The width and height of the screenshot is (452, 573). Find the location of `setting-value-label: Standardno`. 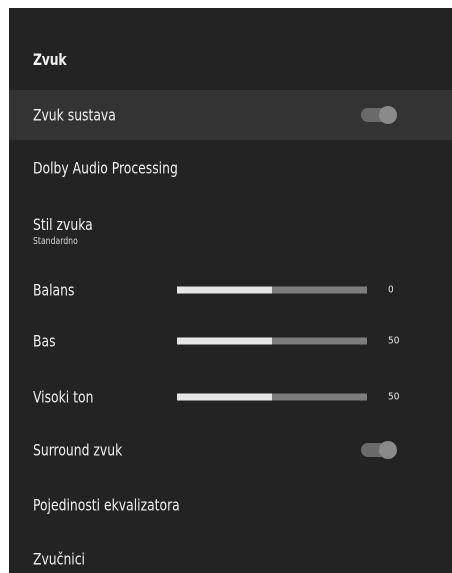

setting-value-label: Standardno is located at coordinates (55, 241).